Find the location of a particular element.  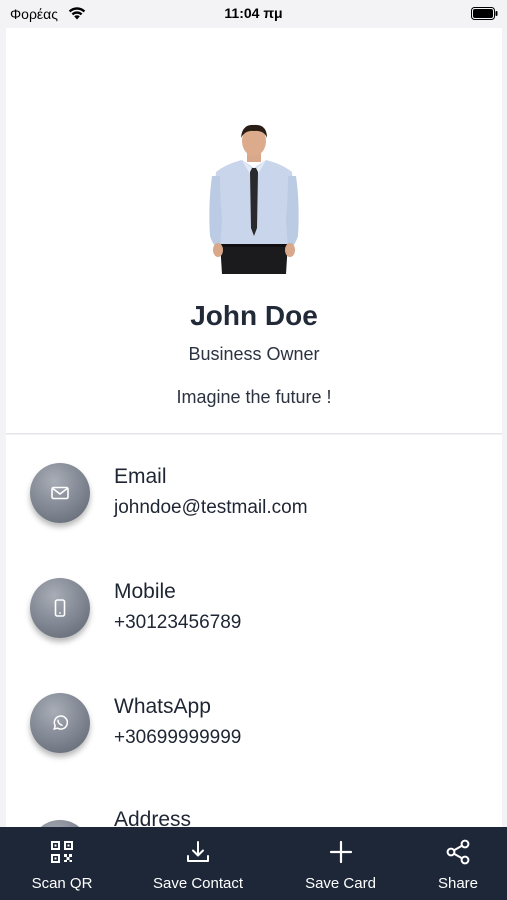

bottom-tab-bar: Scan QR Save Contact Save Card Share is located at coordinates (253, 863).